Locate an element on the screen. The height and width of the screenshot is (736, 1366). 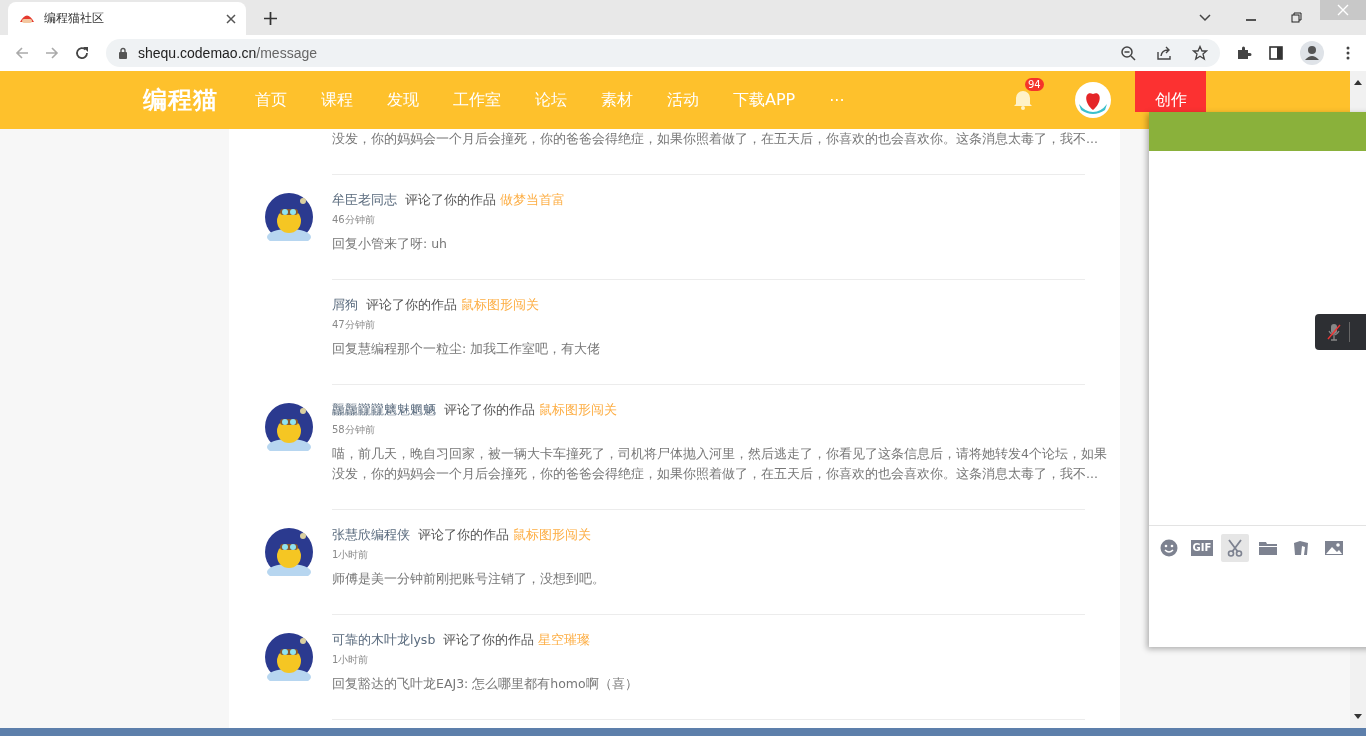
puzzle-icon is located at coordinates (1244, 53).